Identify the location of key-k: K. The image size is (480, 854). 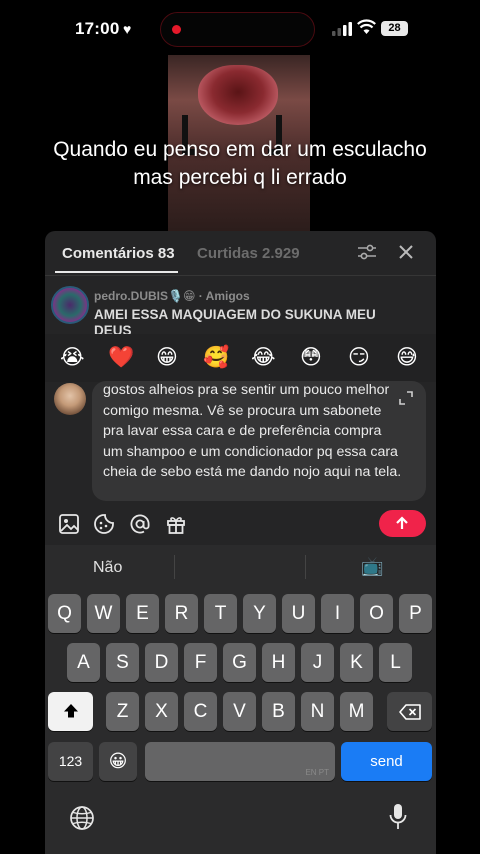
(356, 662).